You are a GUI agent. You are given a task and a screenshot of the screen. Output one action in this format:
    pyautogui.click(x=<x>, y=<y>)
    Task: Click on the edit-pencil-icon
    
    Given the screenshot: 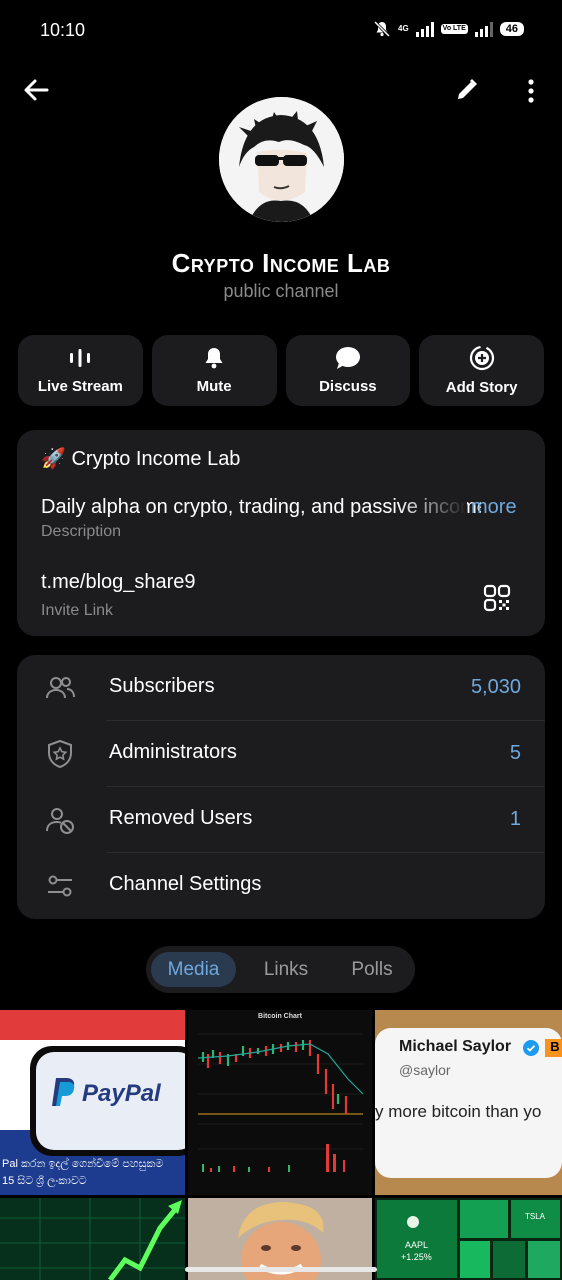 What is the action you would take?
    pyautogui.click(x=467, y=90)
    